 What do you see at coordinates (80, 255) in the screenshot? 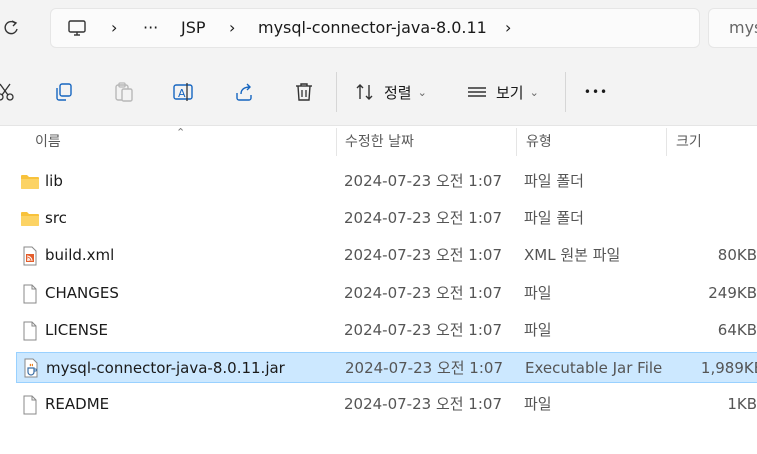
I see `file-name: build.xml` at bounding box center [80, 255].